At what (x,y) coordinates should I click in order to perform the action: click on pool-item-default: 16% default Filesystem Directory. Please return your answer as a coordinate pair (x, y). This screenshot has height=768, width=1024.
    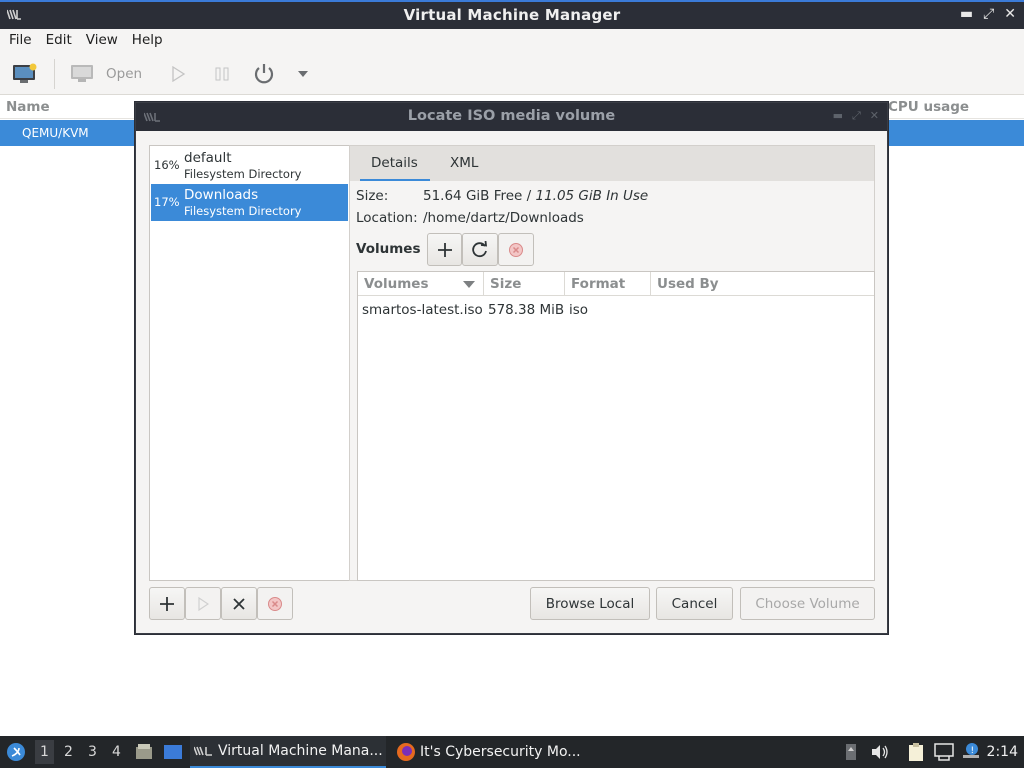
    Looking at the image, I should click on (249, 165).